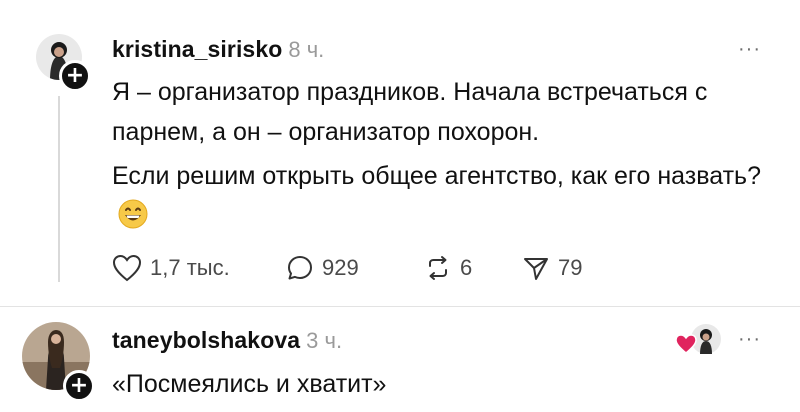 This screenshot has width=800, height=412. Describe the element at coordinates (324, 340) in the screenshot. I see `timestamp: 3 ч.` at that location.